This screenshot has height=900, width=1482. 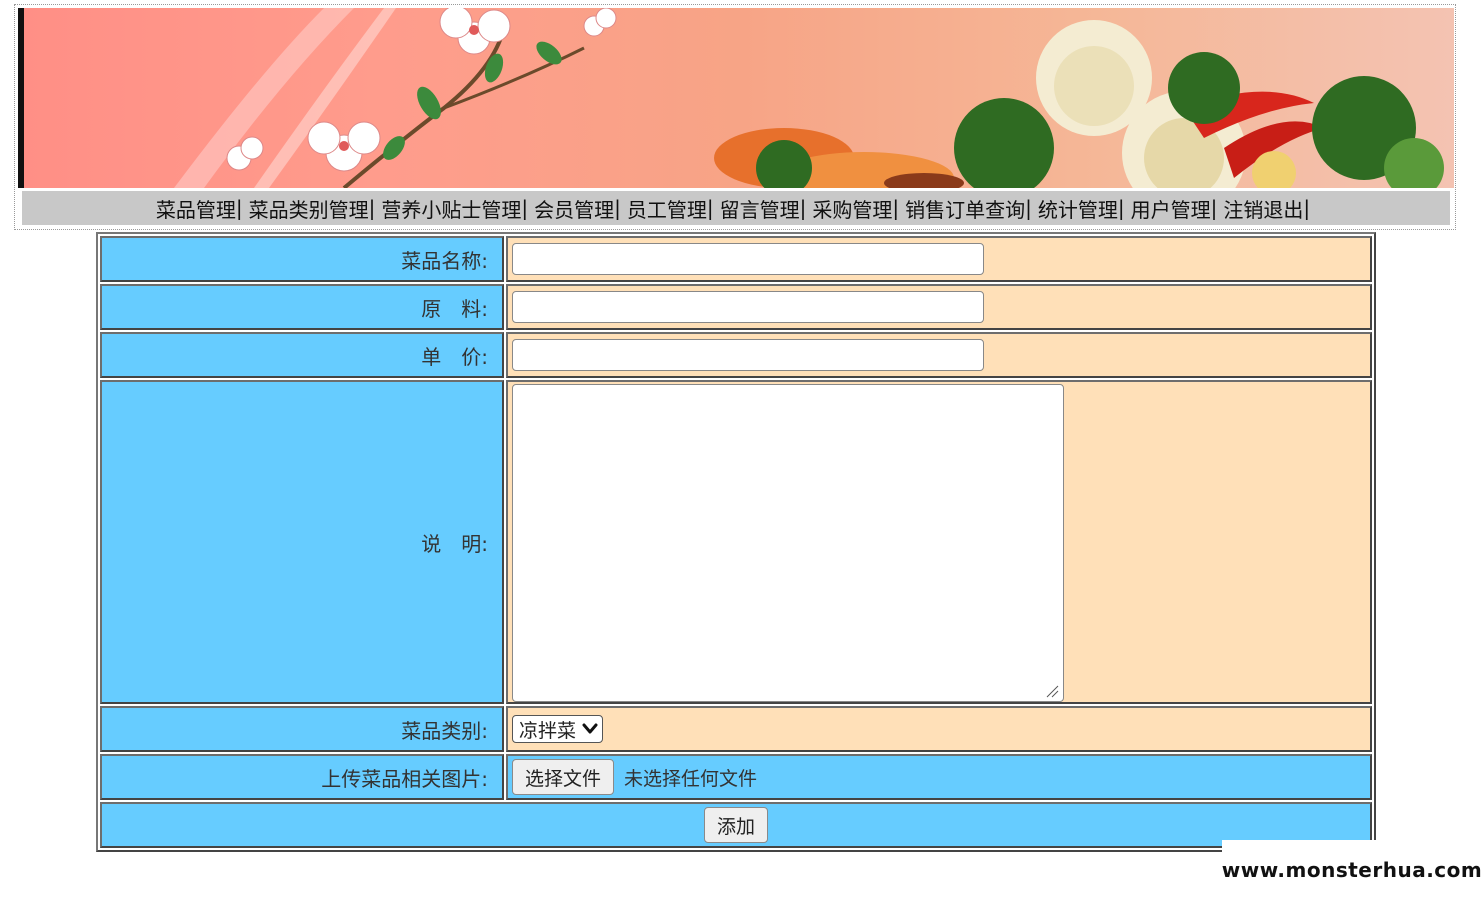 I want to click on price-cell, so click(x=939, y=355).